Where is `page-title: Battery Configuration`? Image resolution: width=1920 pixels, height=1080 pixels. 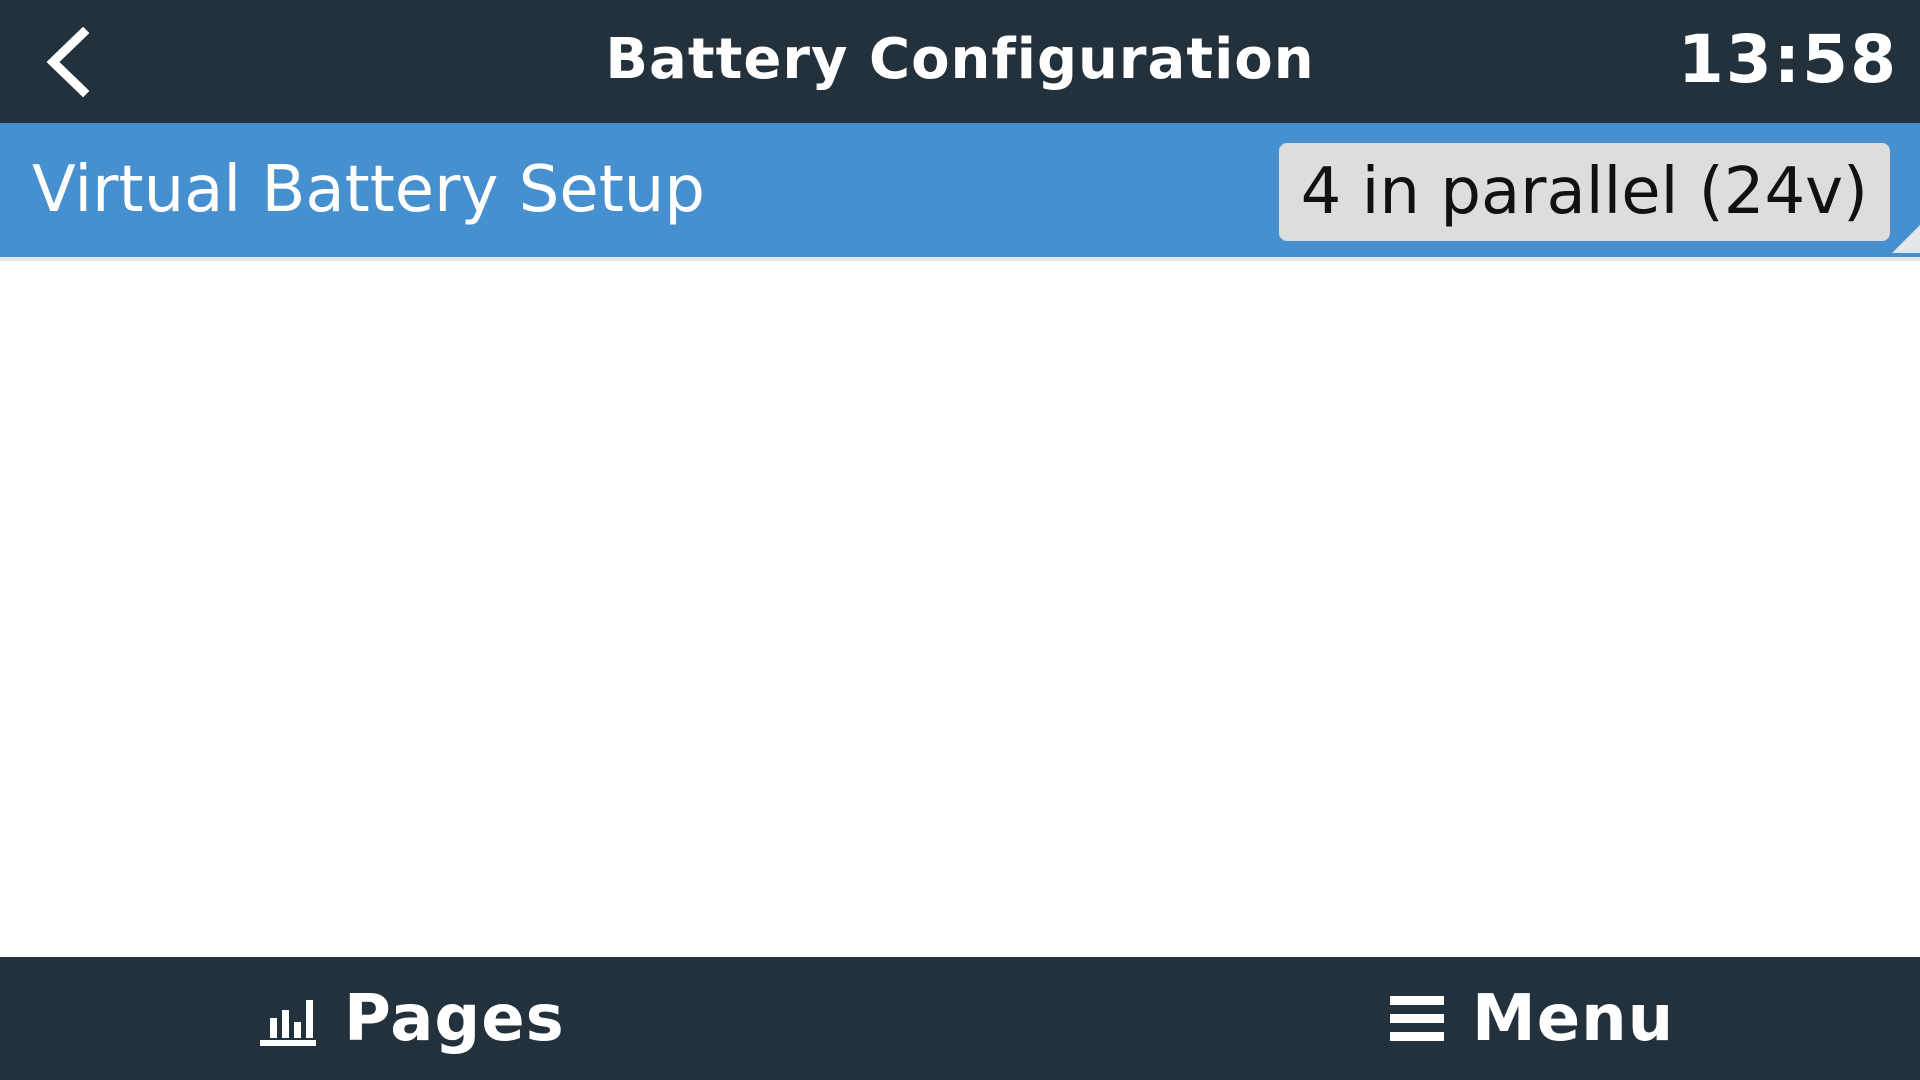
page-title: Battery Configuration is located at coordinates (960, 59).